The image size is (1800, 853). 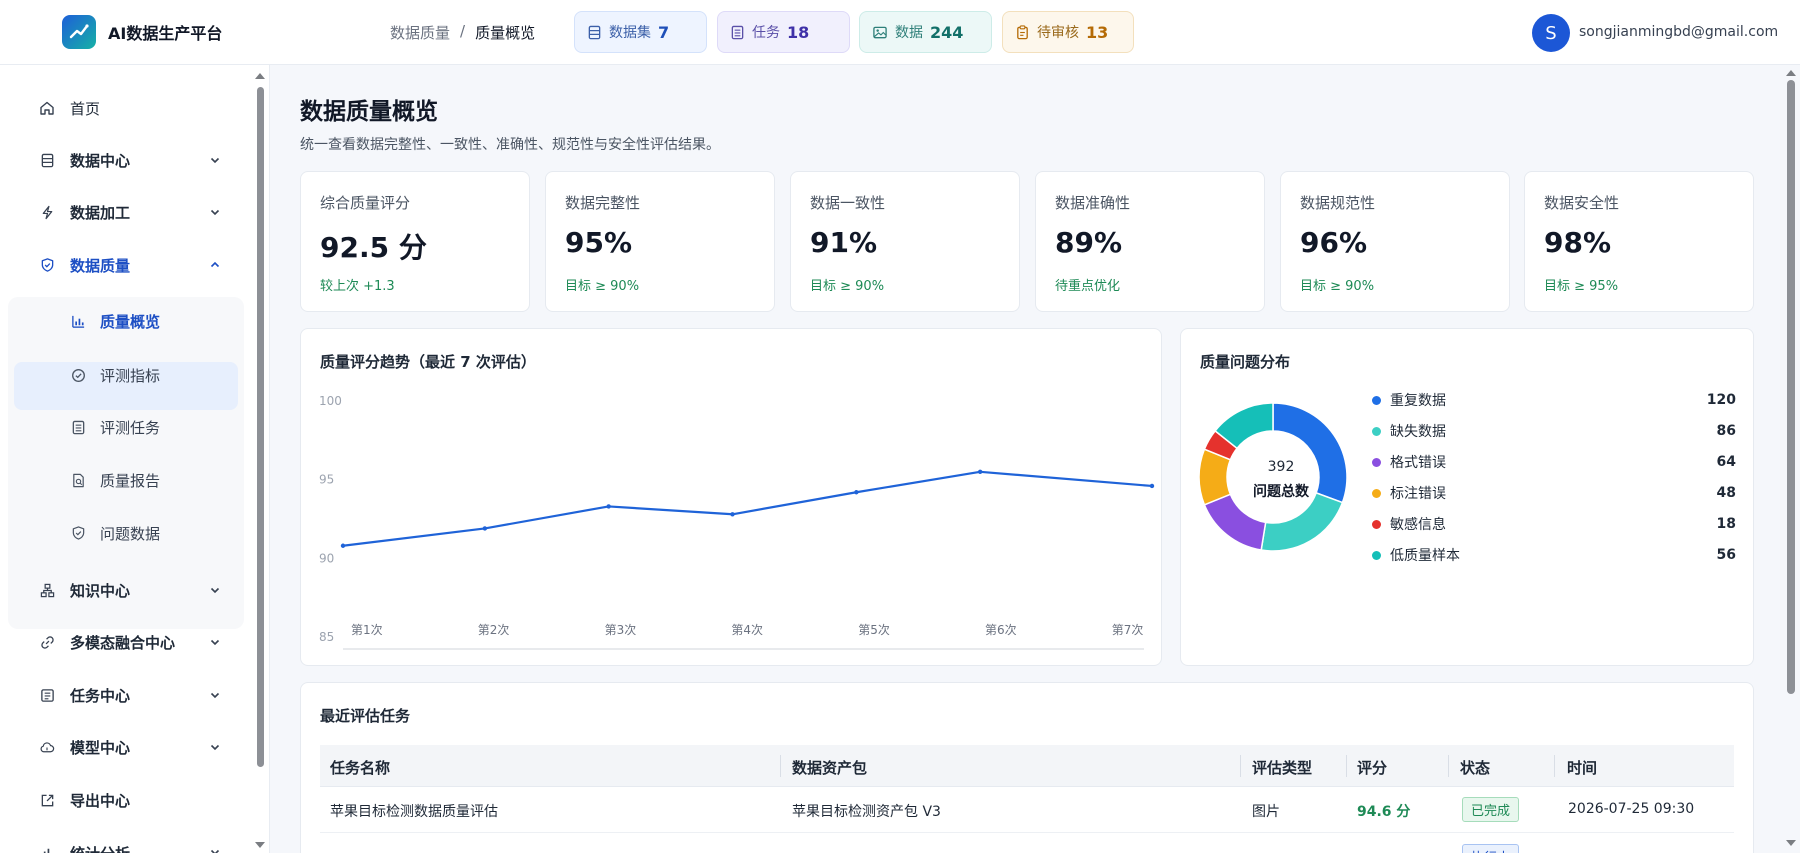 What do you see at coordinates (133, 800) in the screenshot?
I see `sidebar-item-export-center: 导出中心` at bounding box center [133, 800].